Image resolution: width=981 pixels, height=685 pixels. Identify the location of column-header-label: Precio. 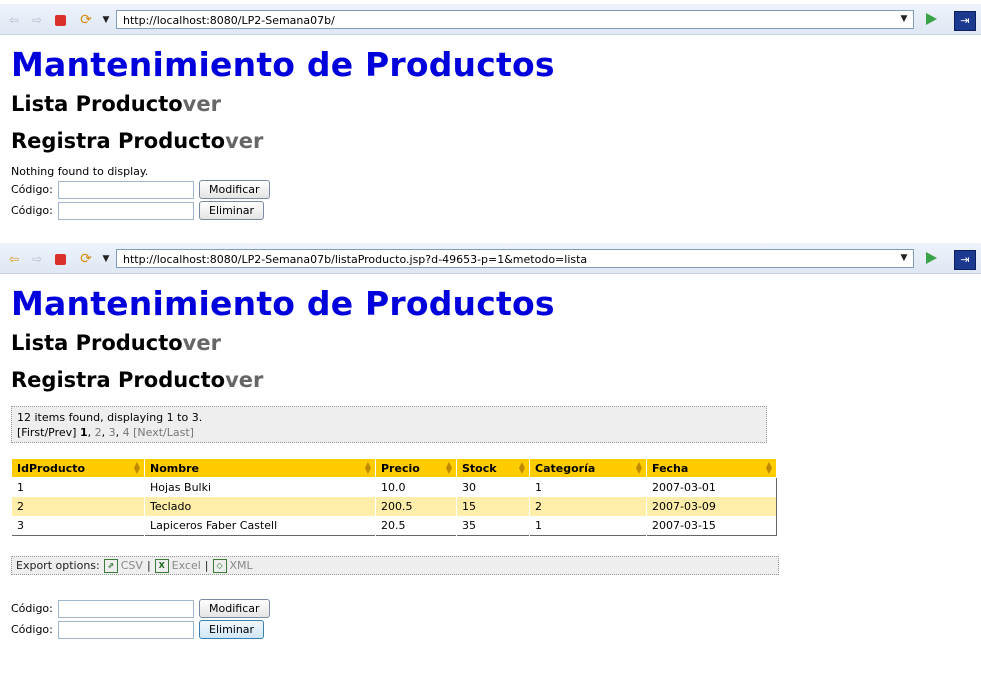
(400, 468).